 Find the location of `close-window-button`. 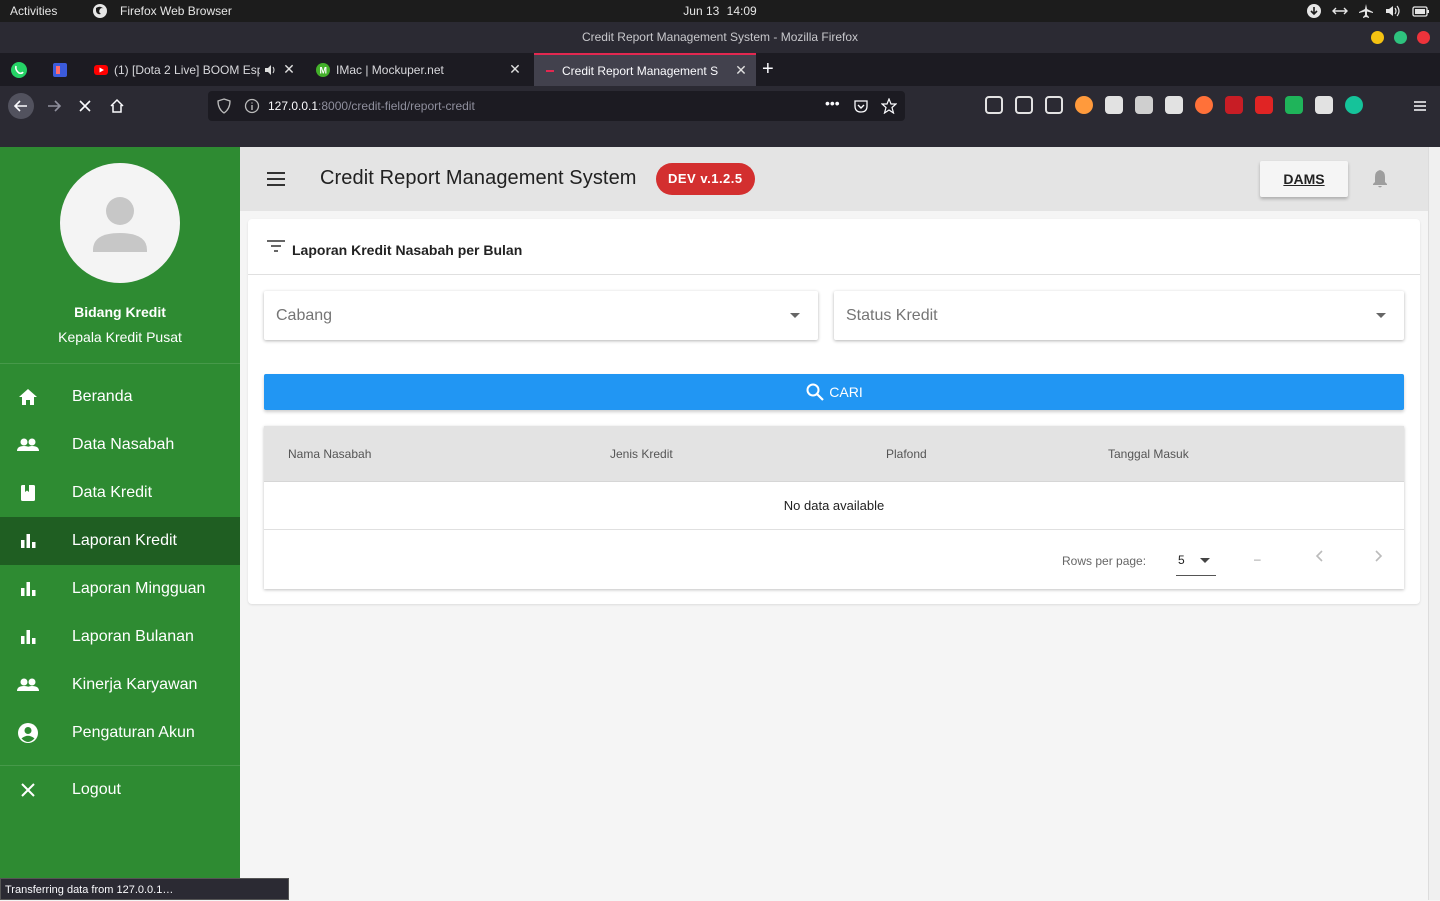

close-window-button is located at coordinates (1423, 37).